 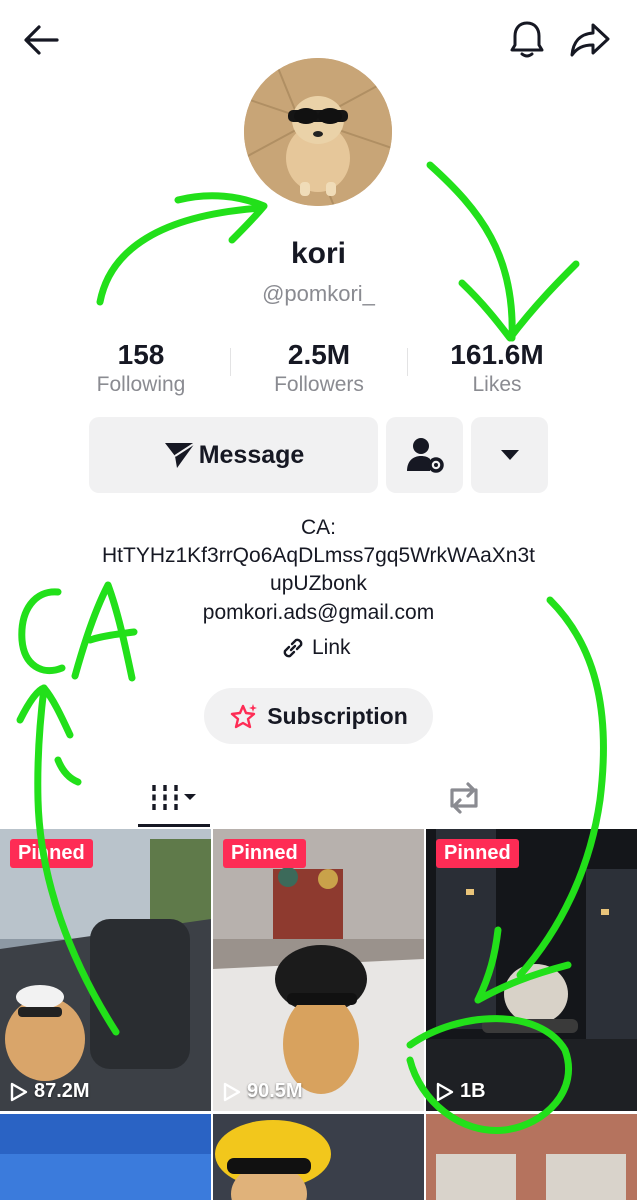 I want to click on grid-icon, so click(x=174, y=798).